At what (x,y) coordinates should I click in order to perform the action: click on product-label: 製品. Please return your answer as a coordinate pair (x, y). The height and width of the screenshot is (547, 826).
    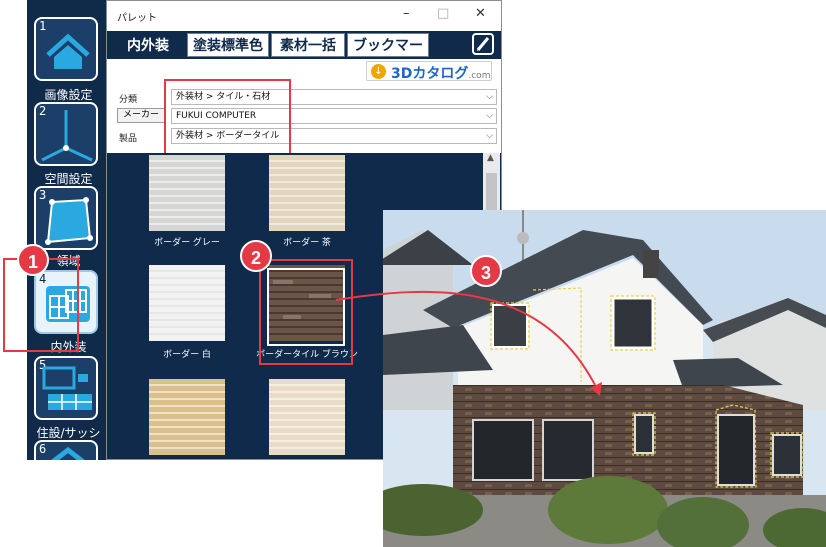
    Looking at the image, I should click on (128, 139).